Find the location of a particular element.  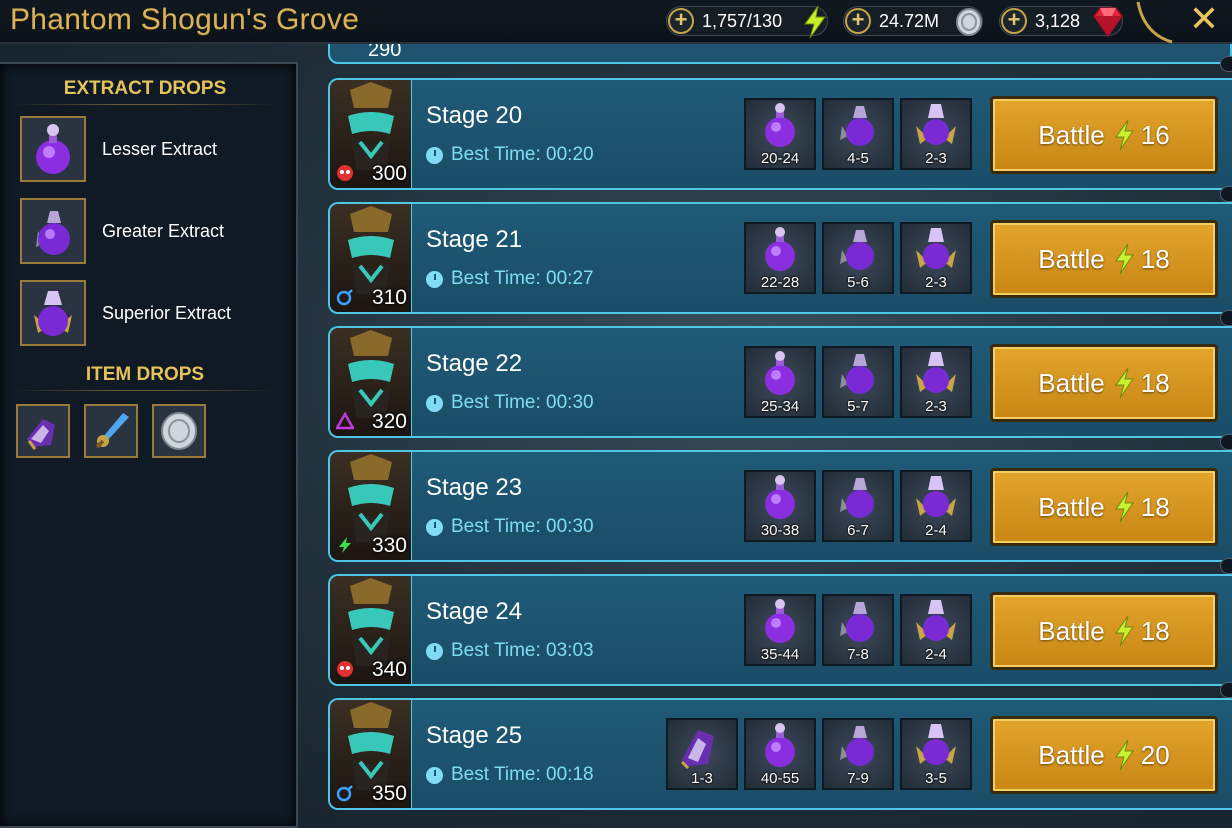

drop-quantity: 1-3 is located at coordinates (702, 778).